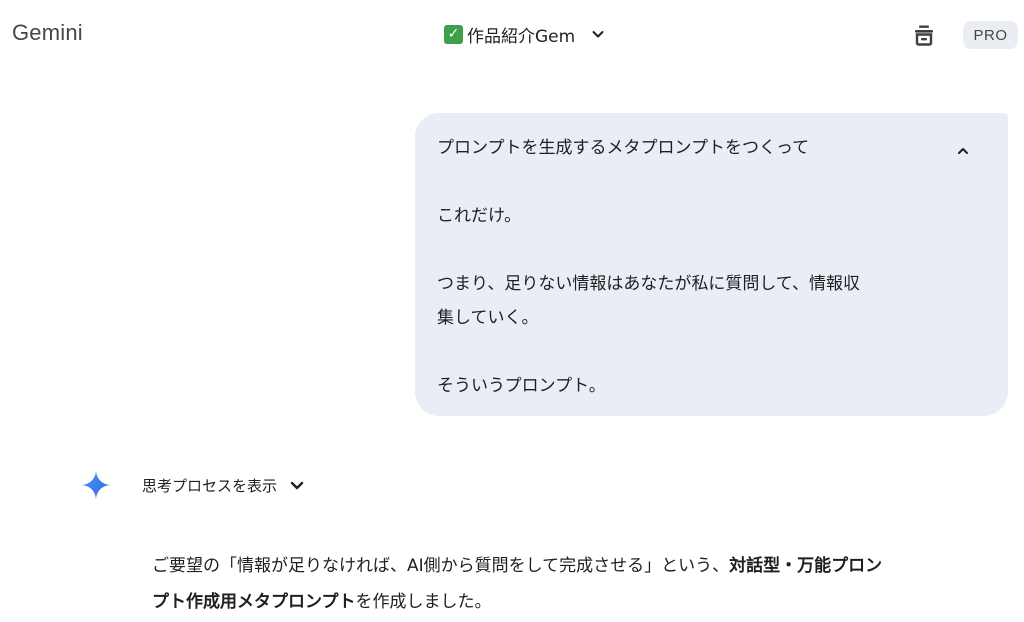 The height and width of the screenshot is (622, 1024). Describe the element at coordinates (521, 386) in the screenshot. I see `user-message-line: そういうプロンプト。` at that location.